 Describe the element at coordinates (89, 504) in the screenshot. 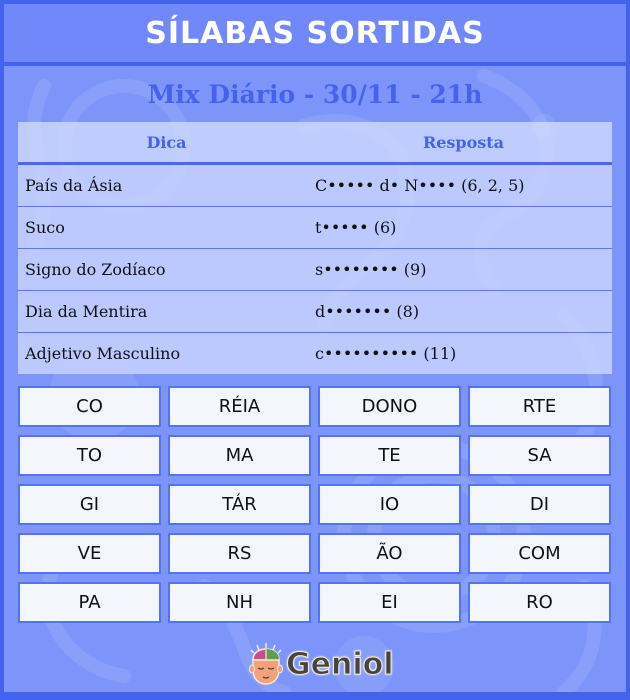

I see `syllable-tile: GI` at that location.